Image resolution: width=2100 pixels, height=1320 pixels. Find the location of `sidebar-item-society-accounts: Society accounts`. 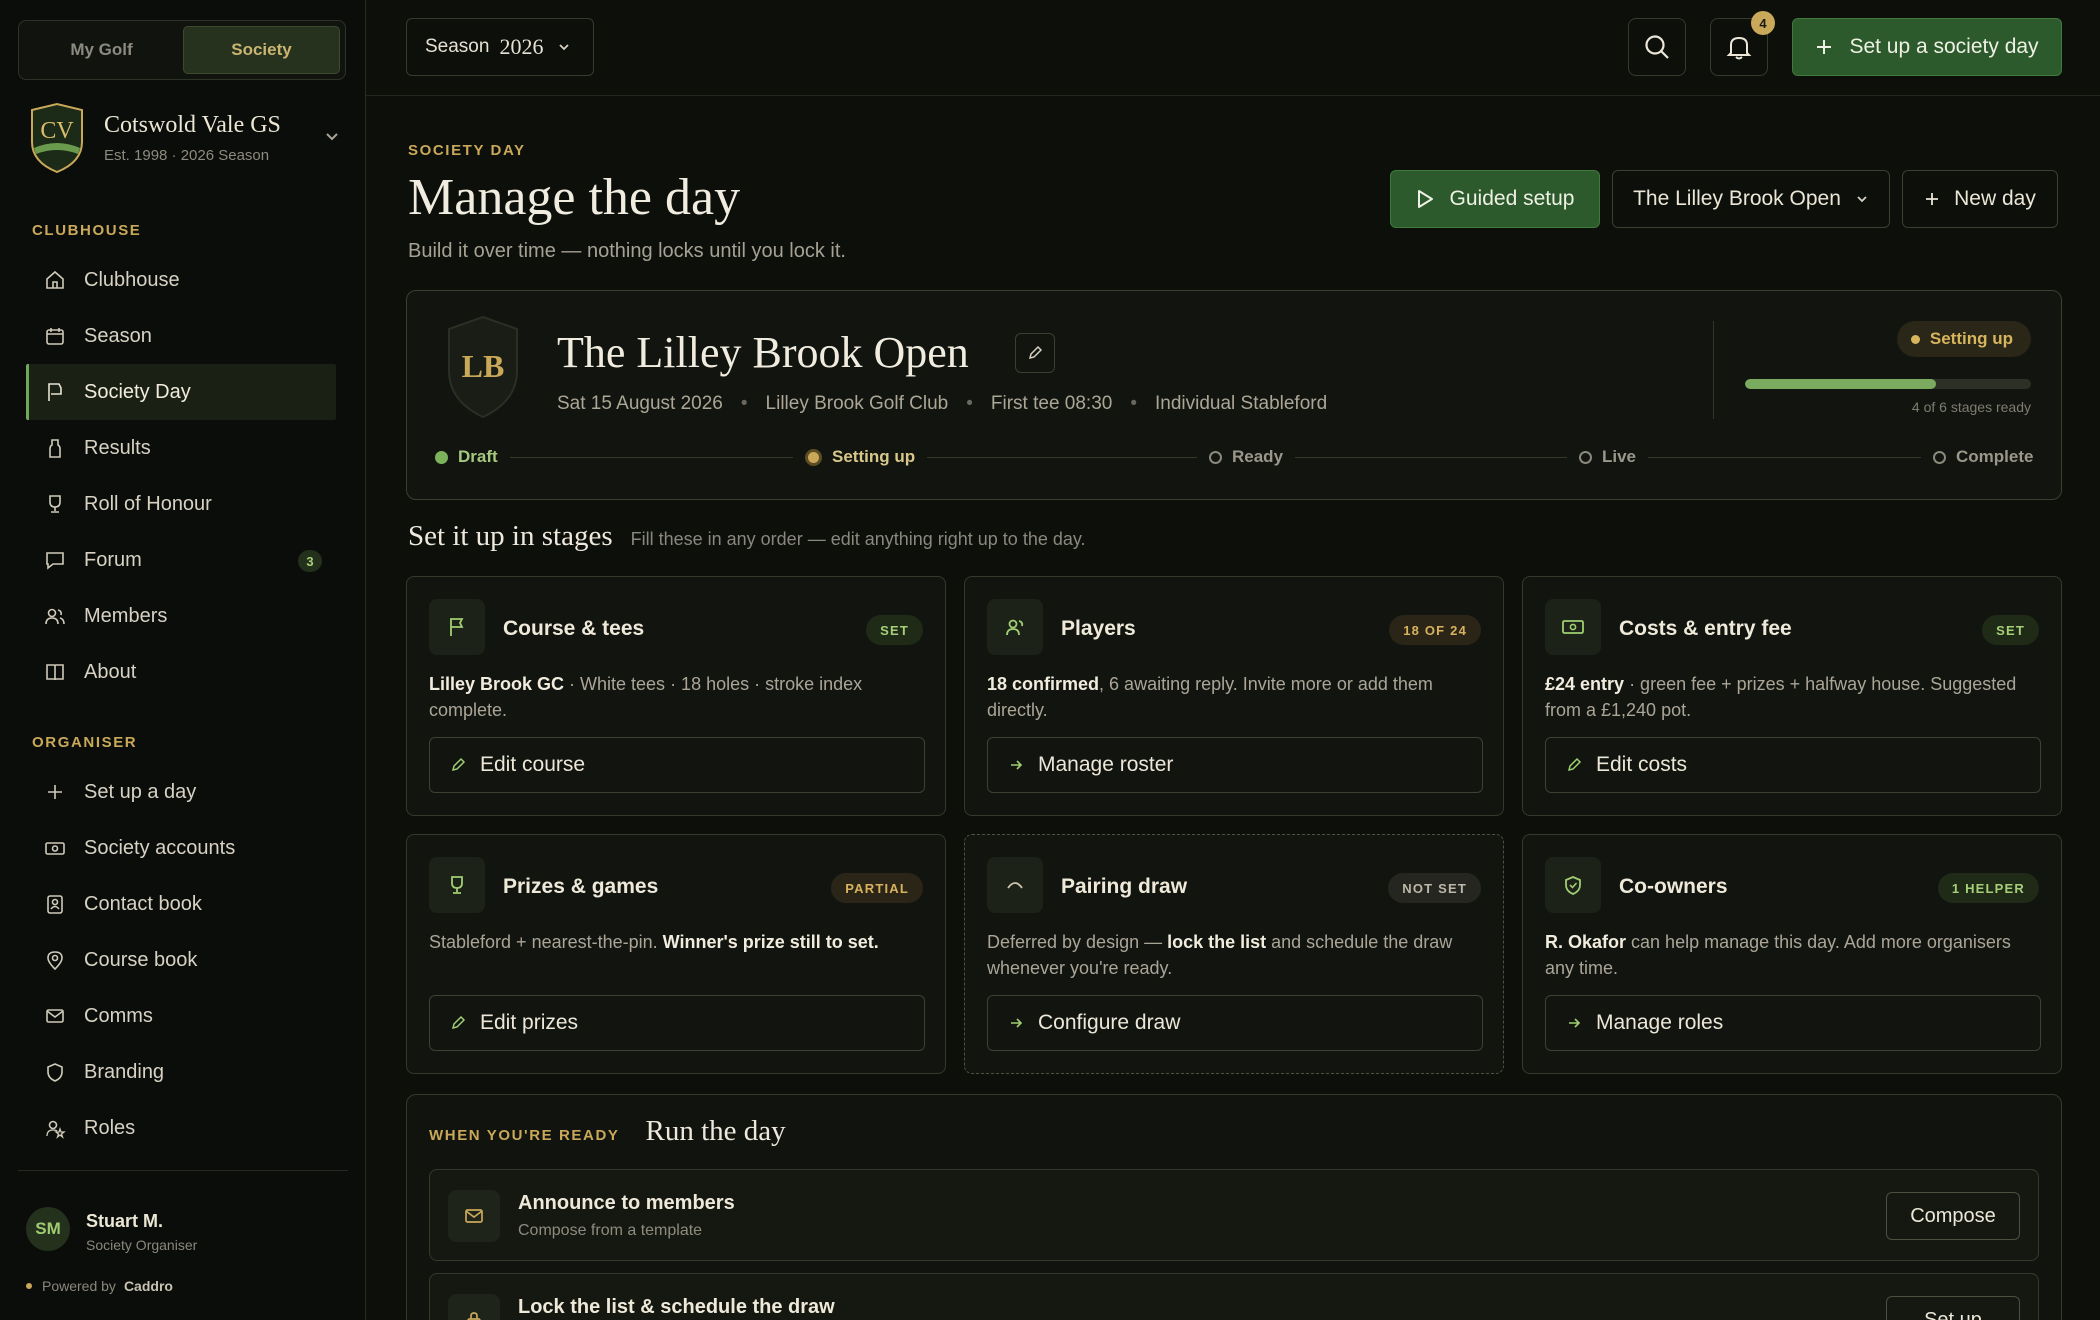

sidebar-item-society-accounts: Society accounts is located at coordinates (181, 848).